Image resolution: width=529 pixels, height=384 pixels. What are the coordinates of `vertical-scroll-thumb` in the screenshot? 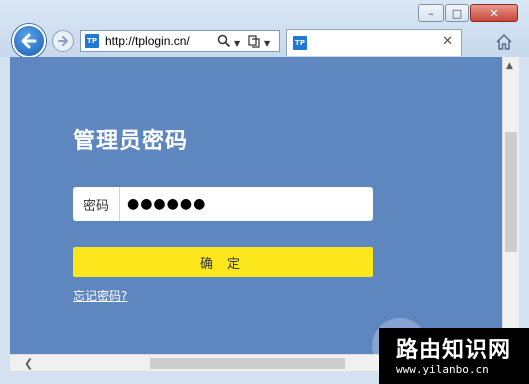 It's located at (511, 192).